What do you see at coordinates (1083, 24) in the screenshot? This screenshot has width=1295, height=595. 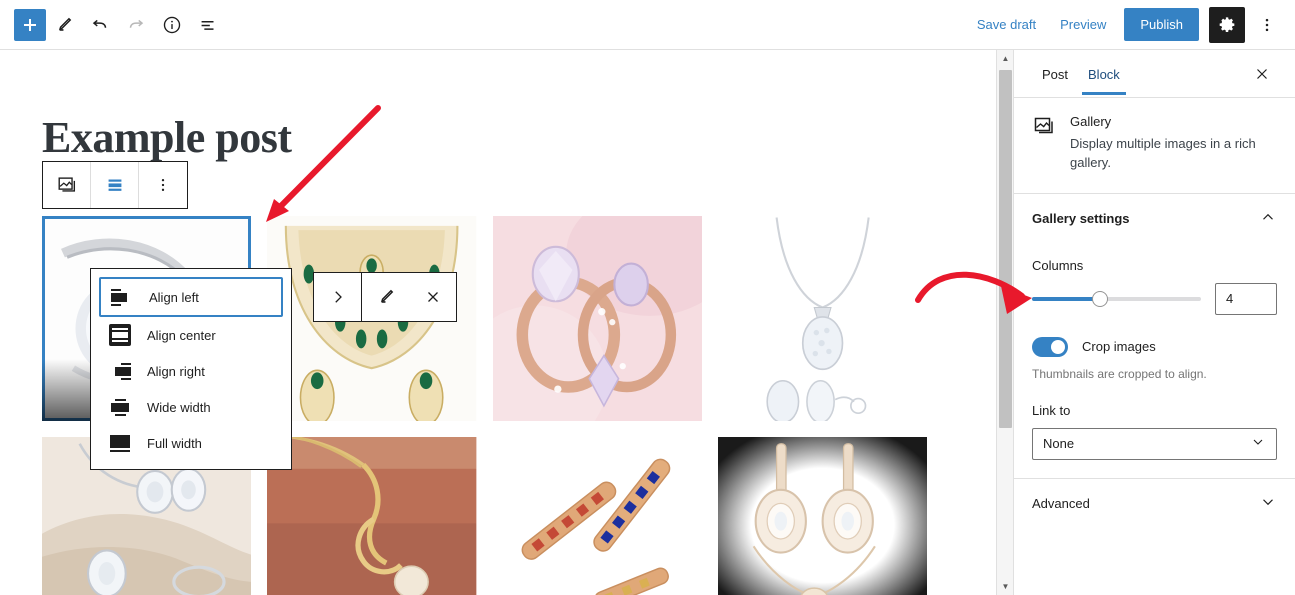 I see `preview-button: Preview` at bounding box center [1083, 24].